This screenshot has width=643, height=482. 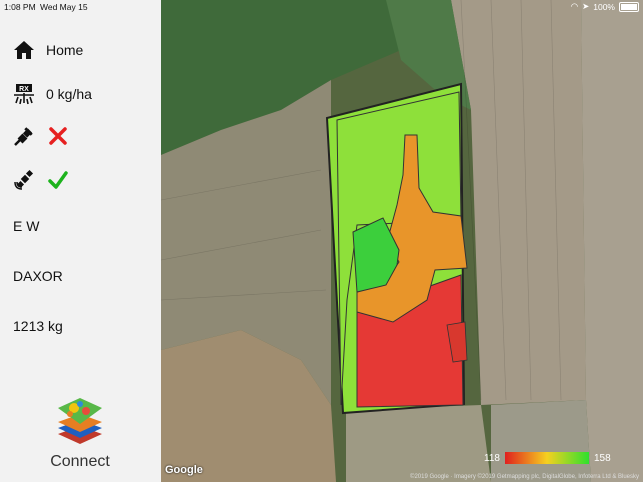 What do you see at coordinates (20, 7) in the screenshot?
I see `status-time: 1:08 PM` at bounding box center [20, 7].